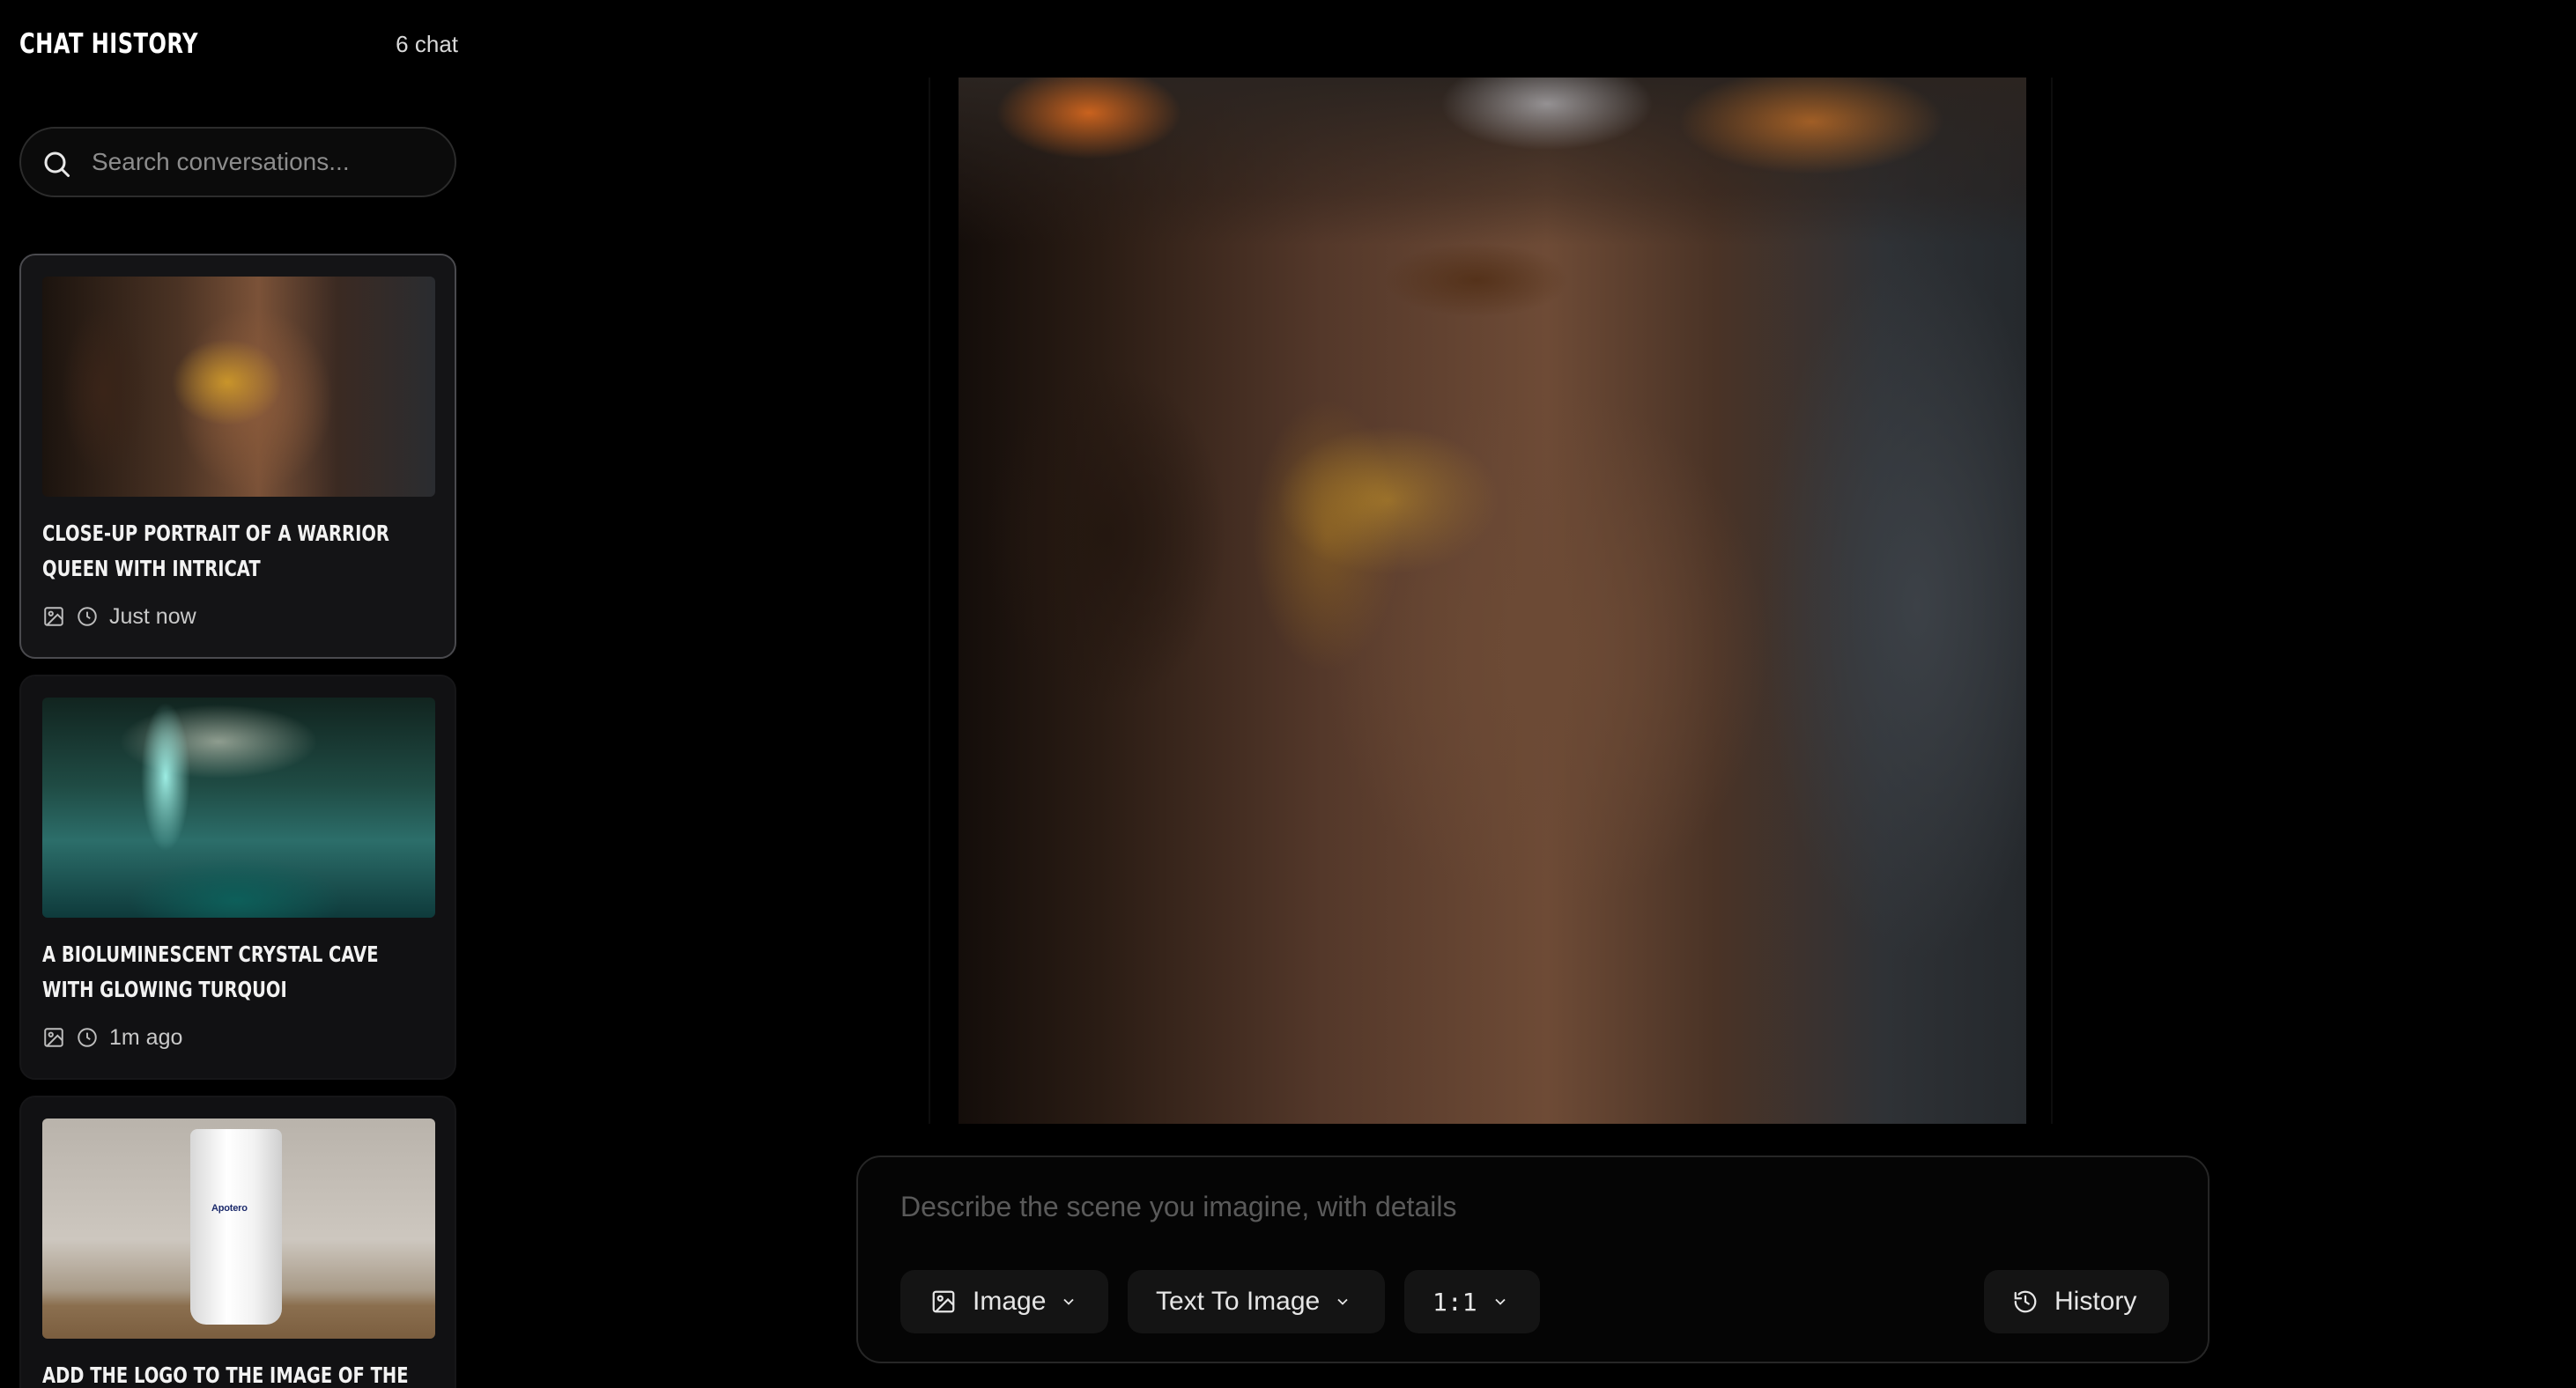  Describe the element at coordinates (1239, 1301) in the screenshot. I see `generation-type-label: Text To Image` at that location.